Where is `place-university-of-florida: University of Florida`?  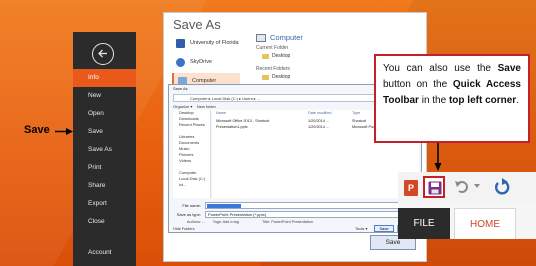
place-university-of-florida: University of Florida is located at coordinates (205, 43).